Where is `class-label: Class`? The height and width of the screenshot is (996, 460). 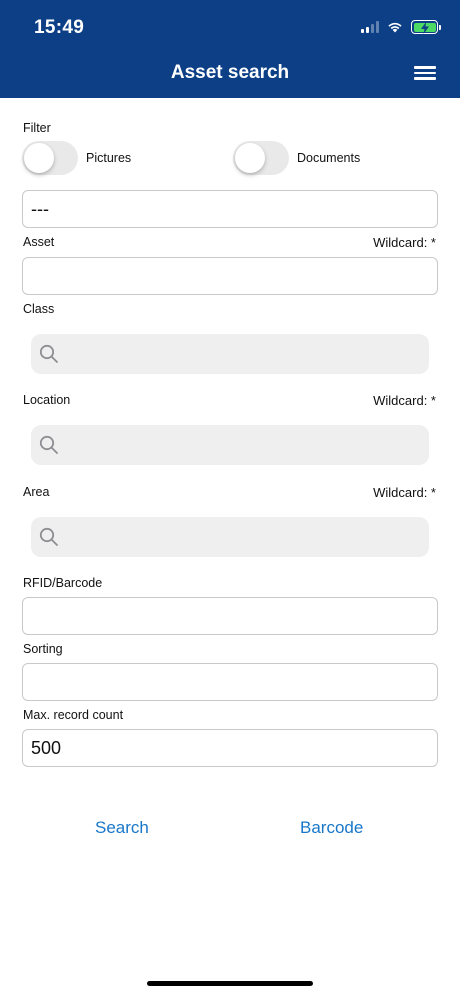 class-label: Class is located at coordinates (39, 309).